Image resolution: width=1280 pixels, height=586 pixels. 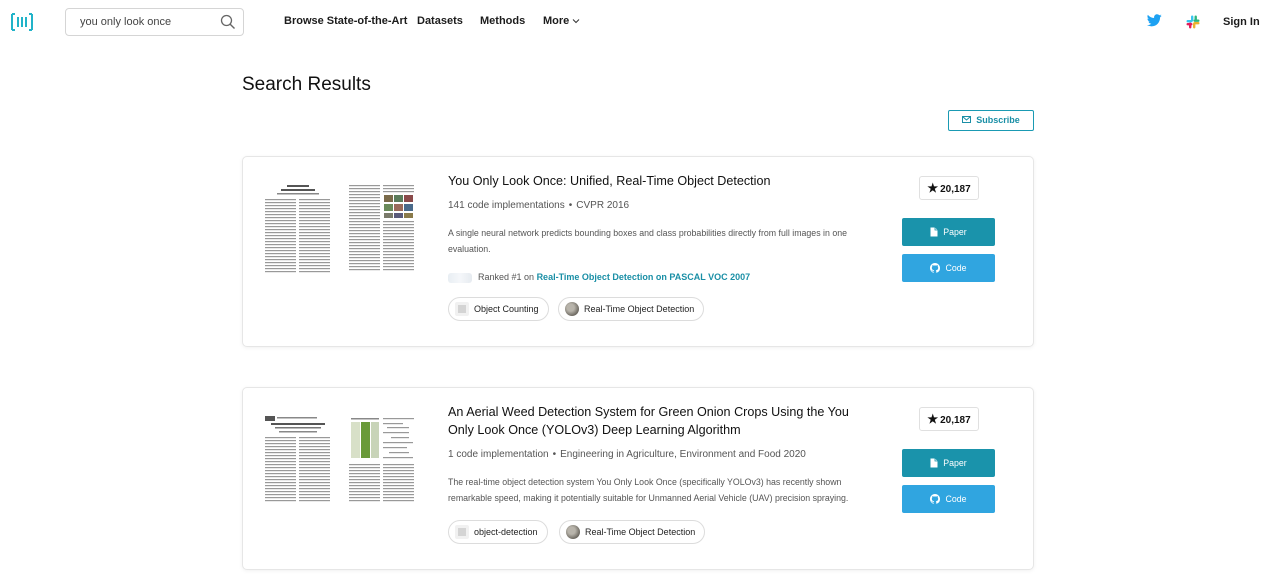 I want to click on sign-in-link: Sign In, so click(x=1241, y=22).